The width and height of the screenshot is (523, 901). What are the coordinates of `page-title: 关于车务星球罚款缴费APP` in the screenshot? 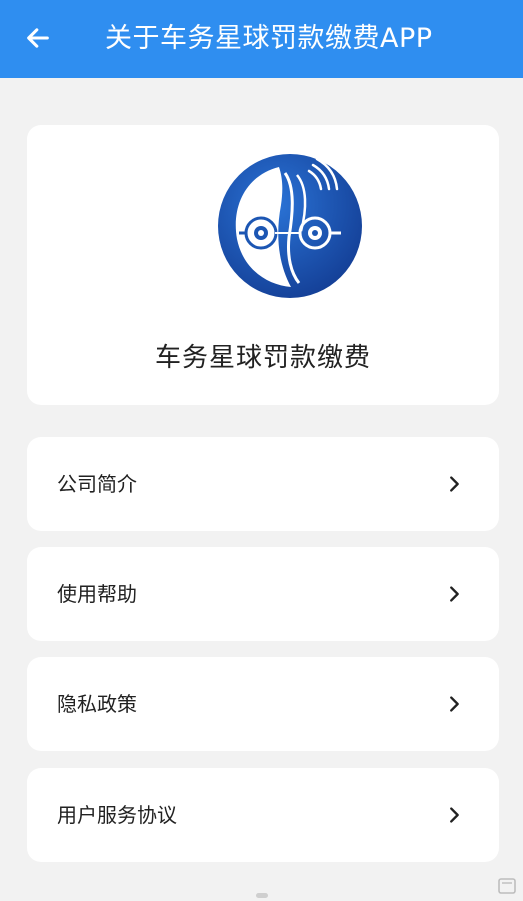 It's located at (269, 38).